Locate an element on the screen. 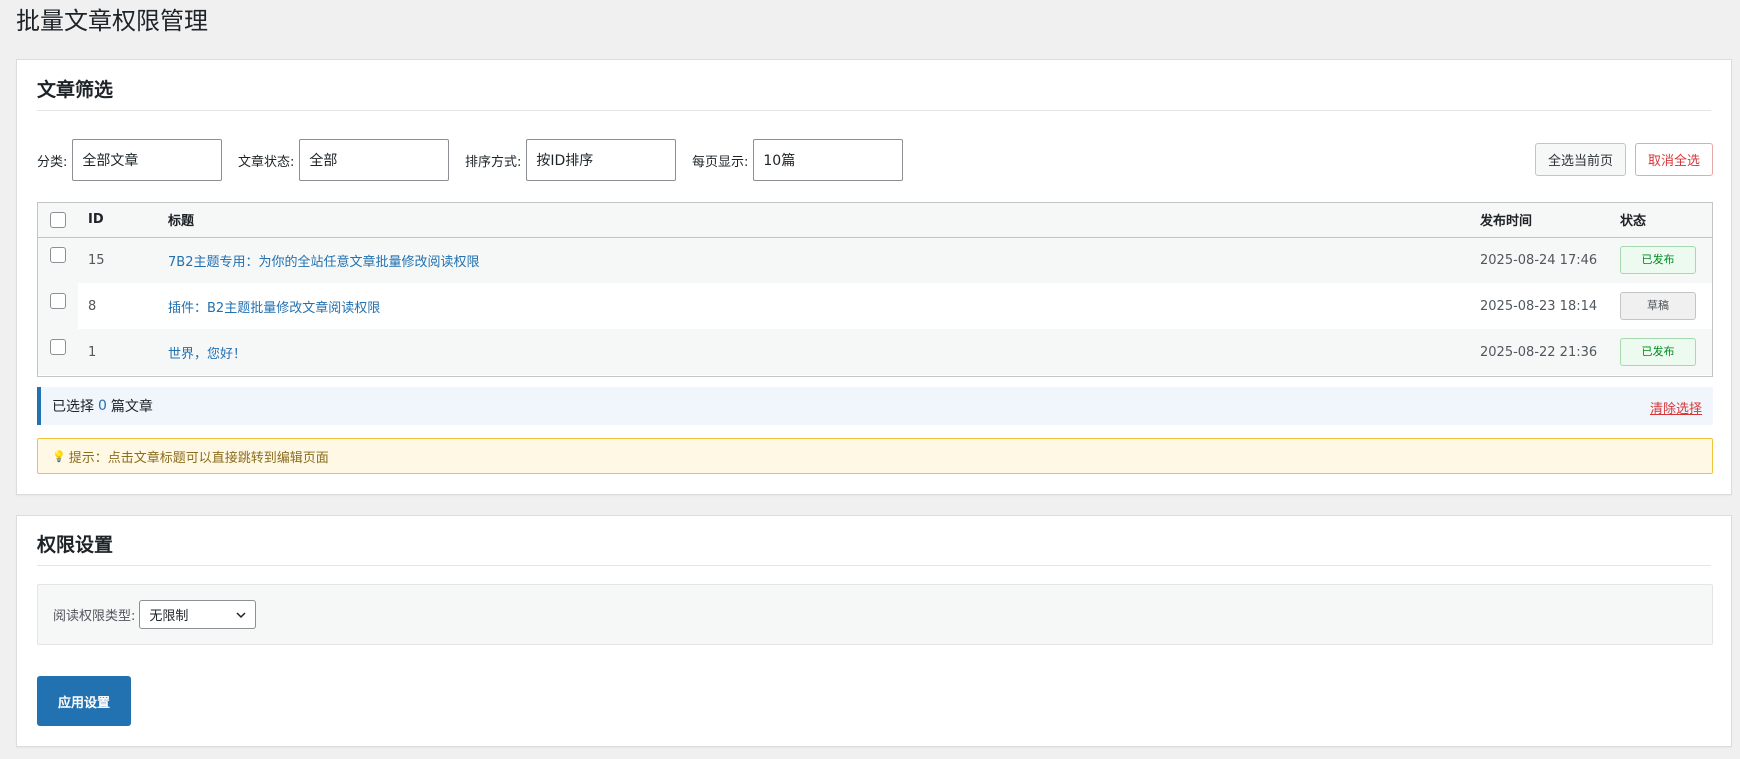 This screenshot has height=759, width=1740. filter-section-title: 文章筛选 is located at coordinates (874, 94).